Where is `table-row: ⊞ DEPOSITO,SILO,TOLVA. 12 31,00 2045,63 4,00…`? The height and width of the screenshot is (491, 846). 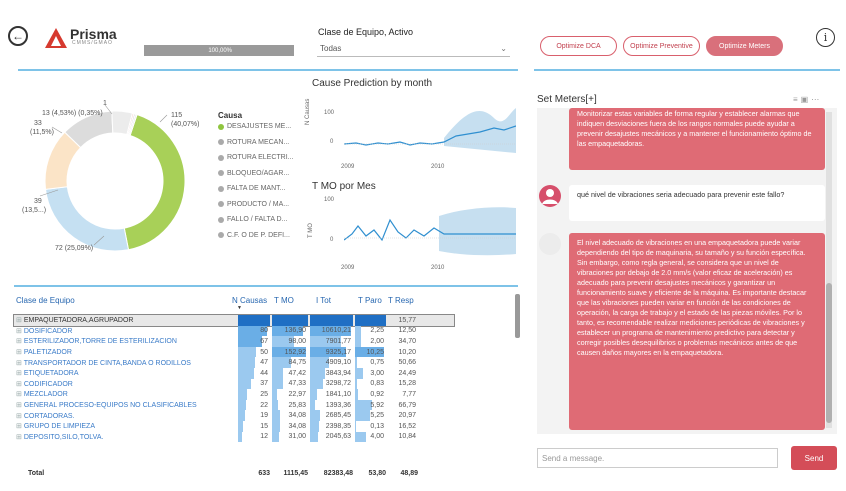 table-row: ⊞ DEPOSITO,SILO,TOLVA. 12 31,00 2045,63 4,00… is located at coordinates (234, 437).